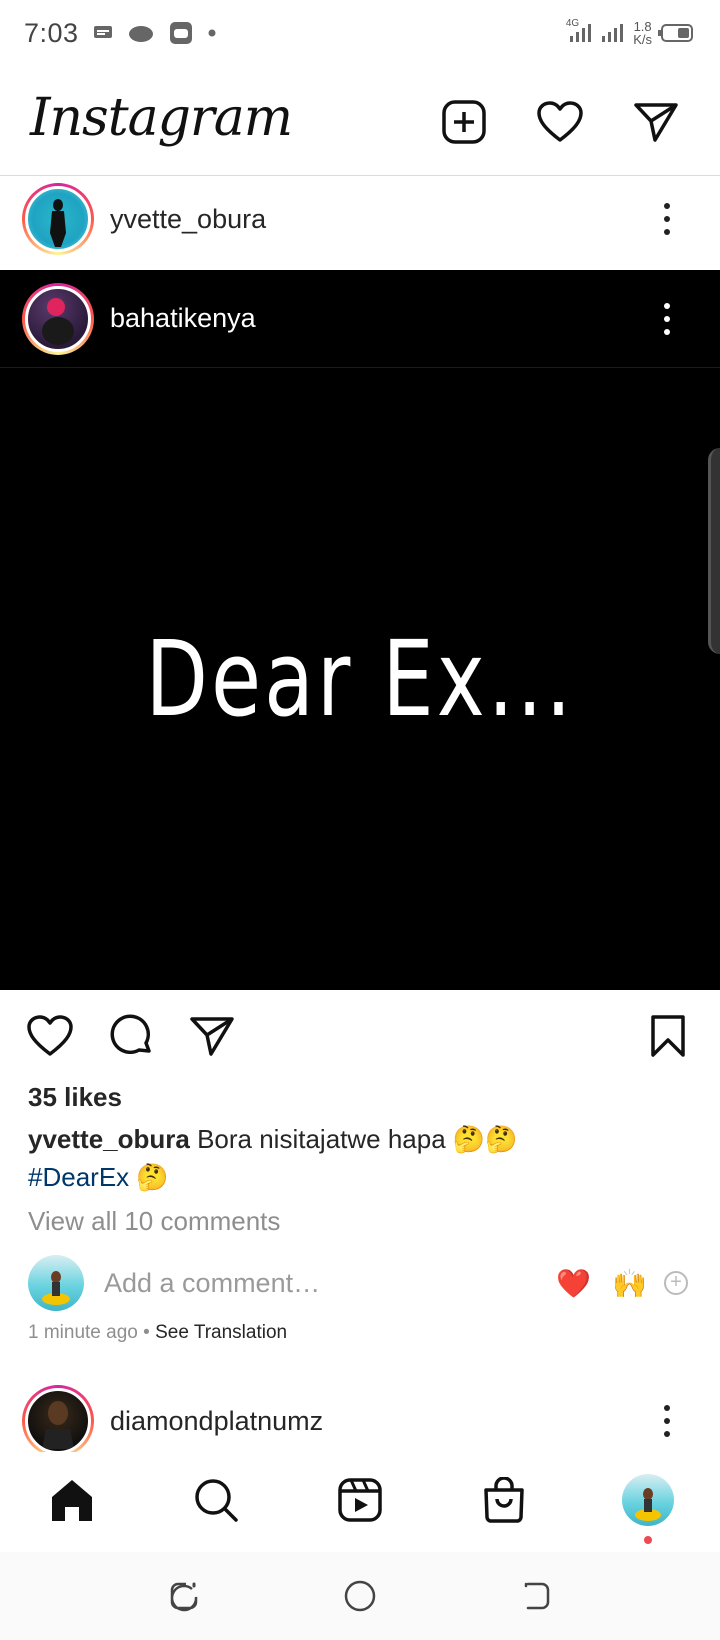  What do you see at coordinates (188, 219) in the screenshot?
I see `username: yvette_obura` at bounding box center [188, 219].